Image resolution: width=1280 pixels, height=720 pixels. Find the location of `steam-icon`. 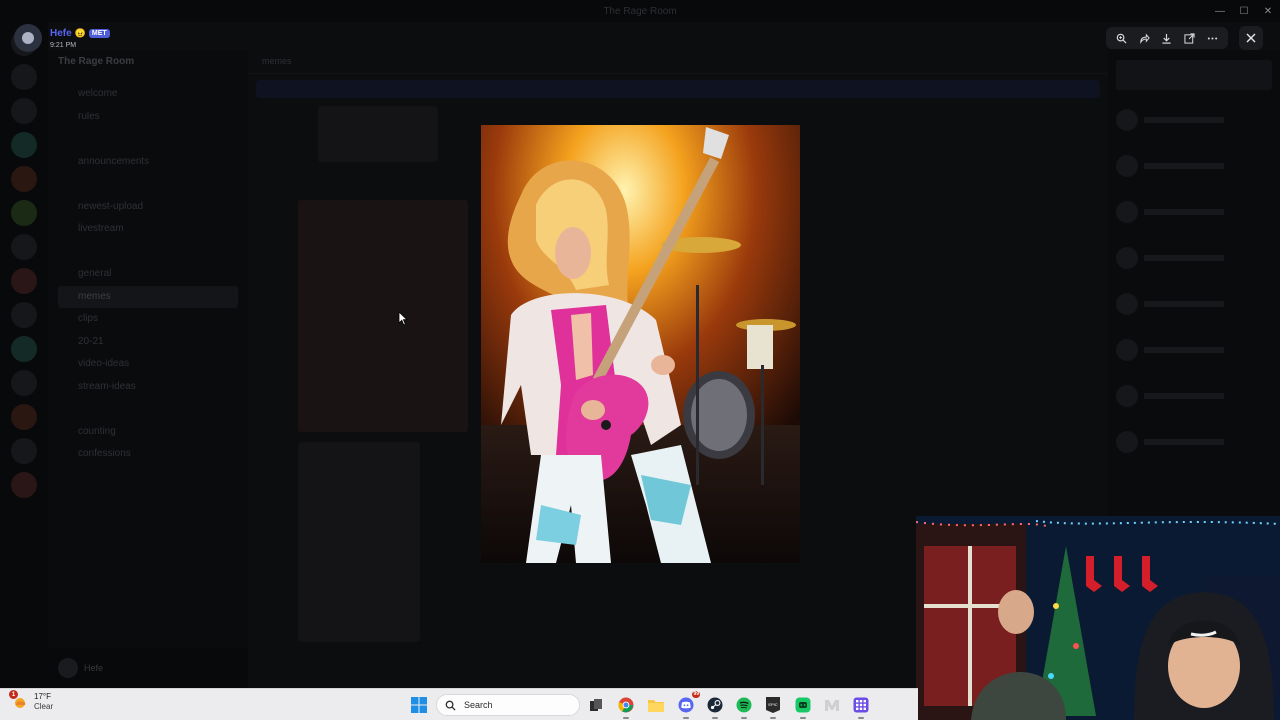

steam-icon is located at coordinates (715, 705).